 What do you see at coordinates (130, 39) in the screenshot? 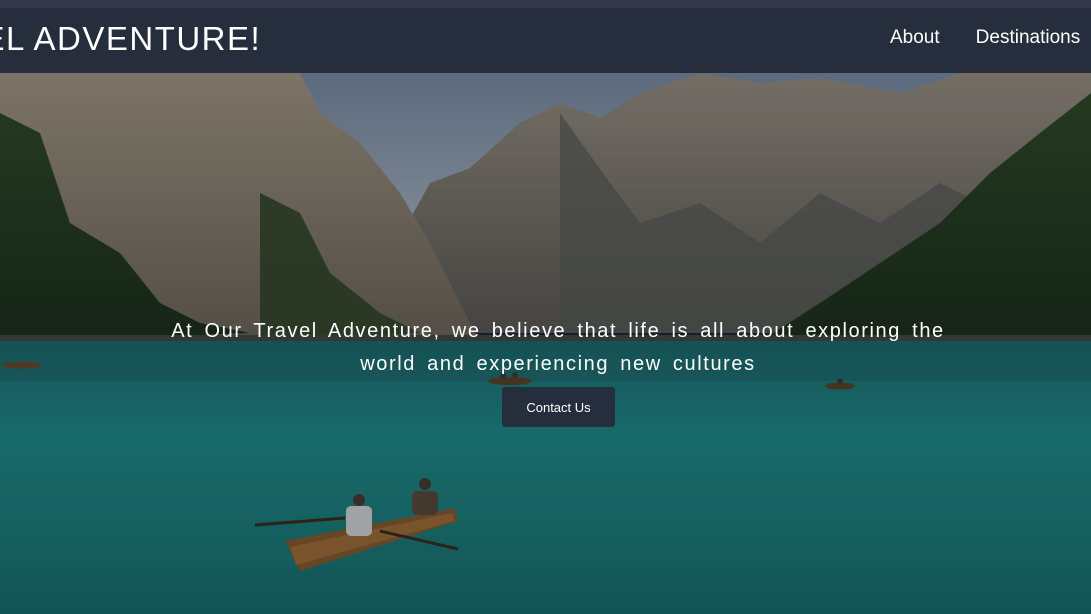
I see `site-title: VEL ADVENTURE!` at bounding box center [130, 39].